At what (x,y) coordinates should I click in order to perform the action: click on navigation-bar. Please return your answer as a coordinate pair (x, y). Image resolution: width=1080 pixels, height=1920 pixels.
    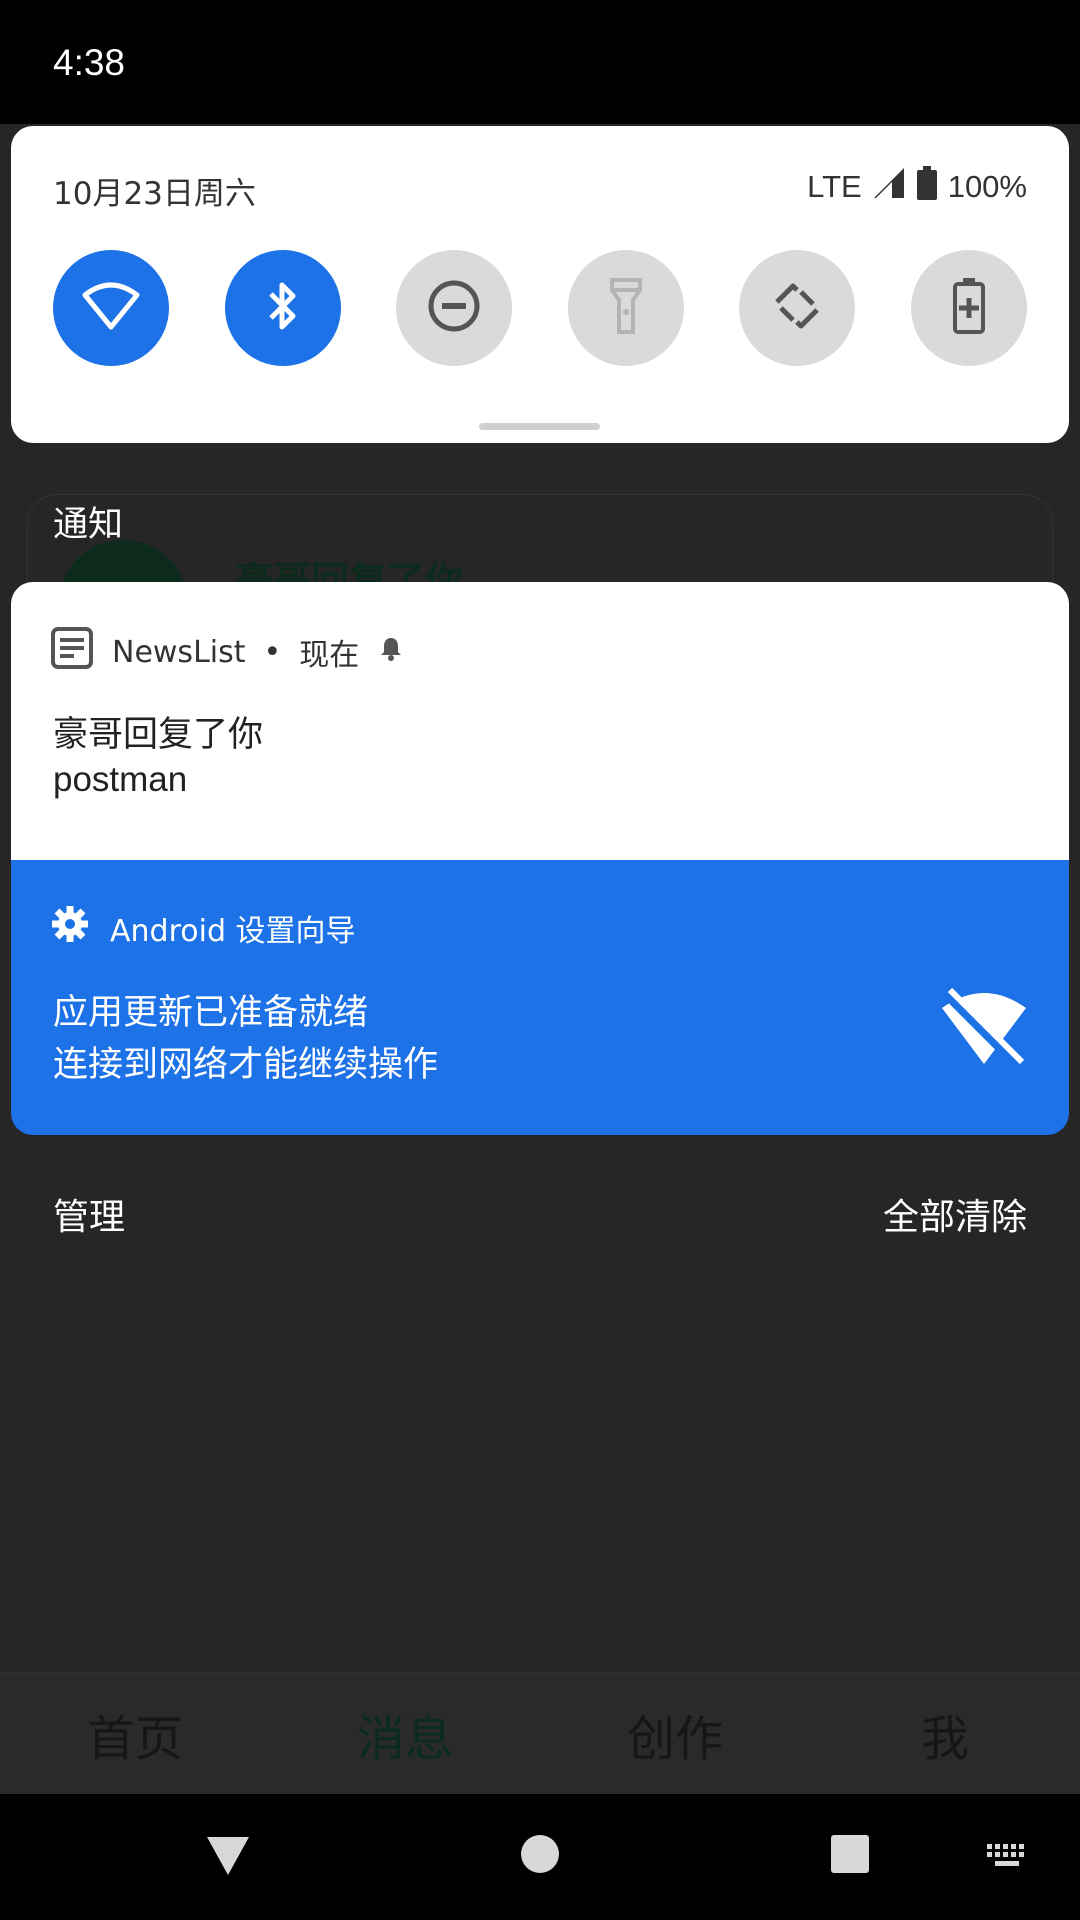
    Looking at the image, I should click on (540, 1857).